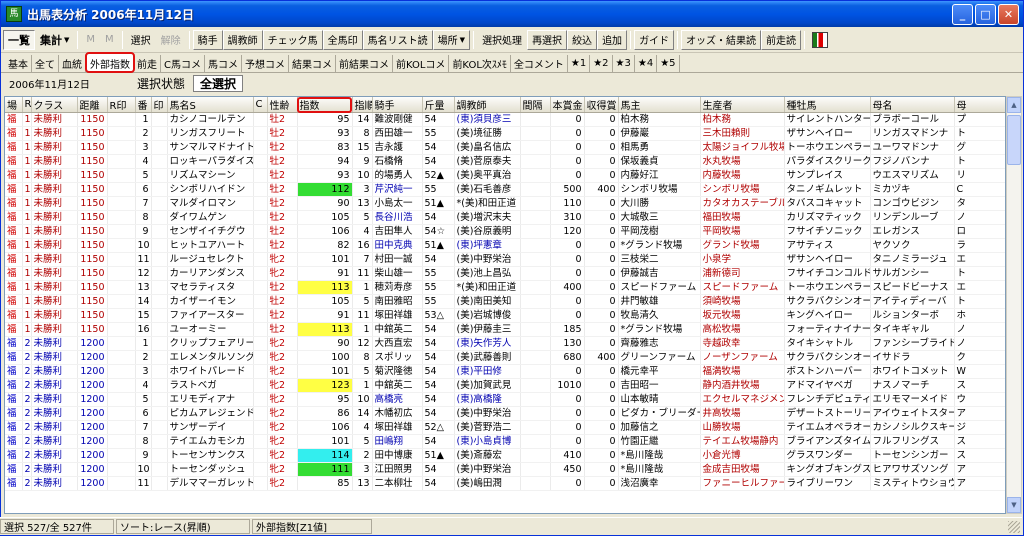 The height and width of the screenshot is (536, 1024). I want to click on toolbar-button-13: 再選択, so click(547, 39).